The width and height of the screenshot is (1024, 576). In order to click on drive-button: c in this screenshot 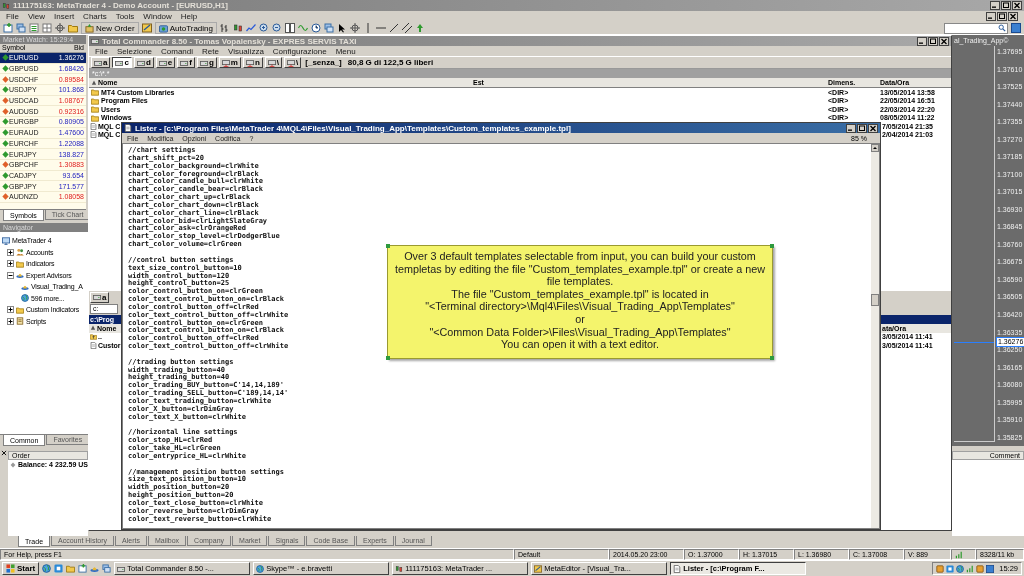, I will do `click(122, 62)`.